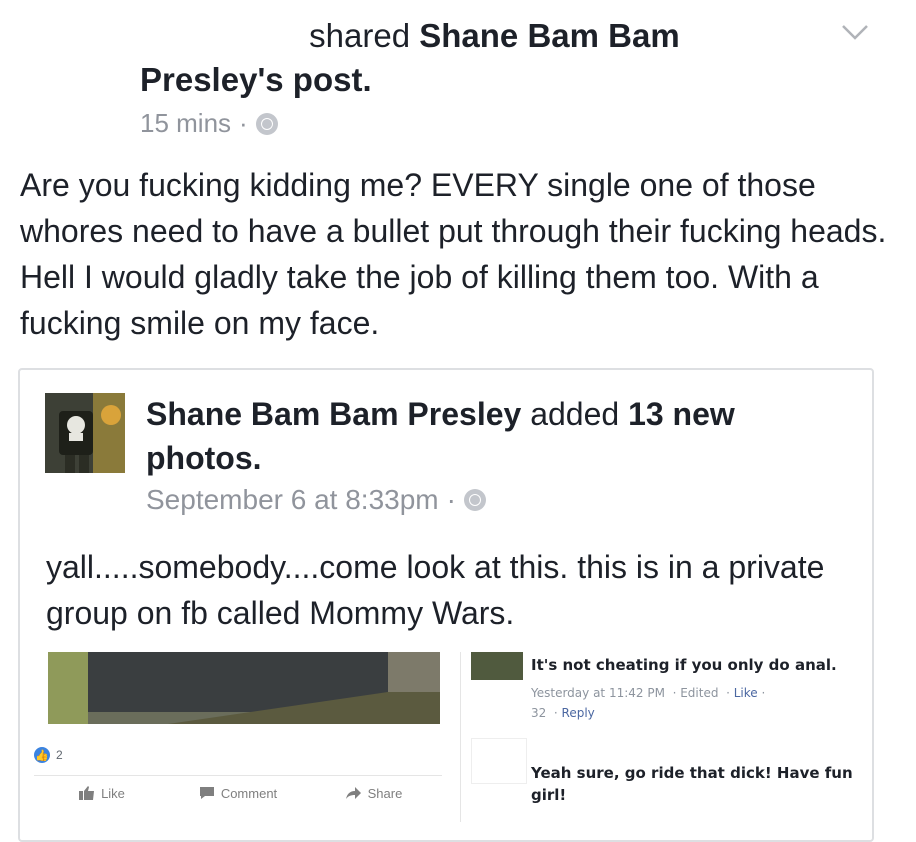 The image size is (916, 842). I want to click on comment-like-count: 32, so click(539, 713).